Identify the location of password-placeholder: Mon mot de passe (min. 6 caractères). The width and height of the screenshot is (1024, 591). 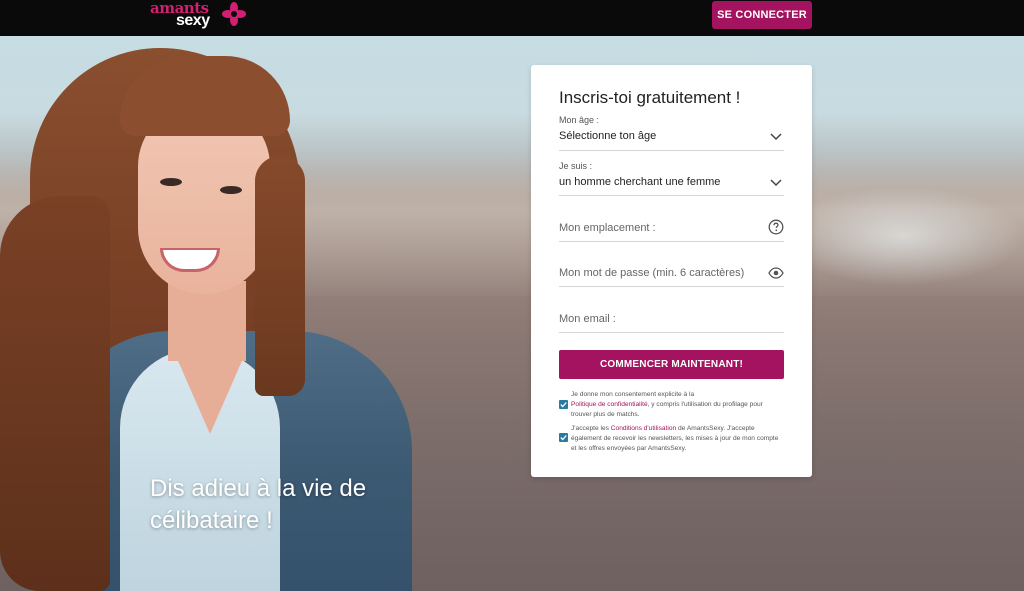
(652, 273).